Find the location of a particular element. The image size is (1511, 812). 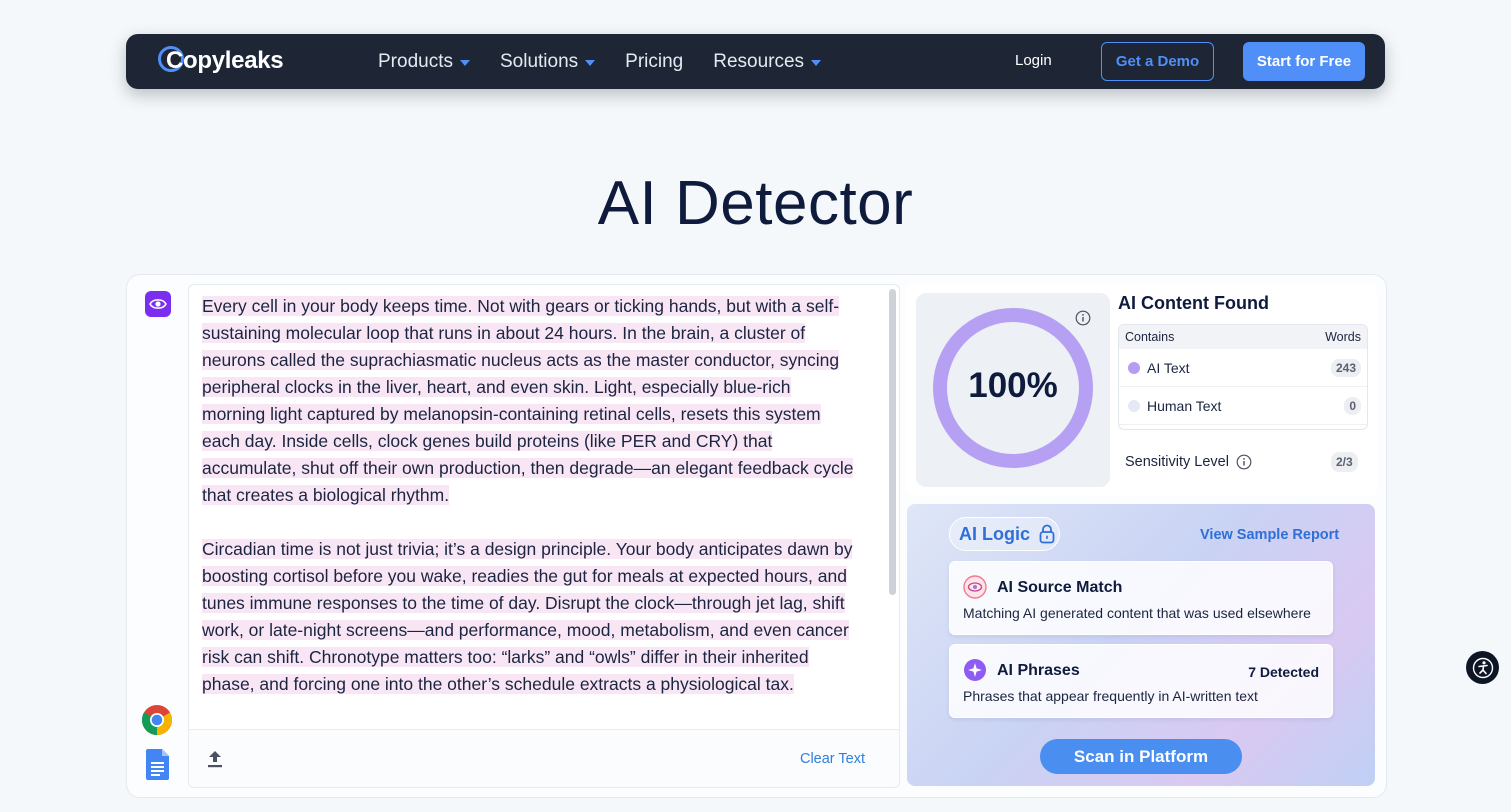

ai-source-match-title: AI Source Match is located at coordinates (1060, 587).